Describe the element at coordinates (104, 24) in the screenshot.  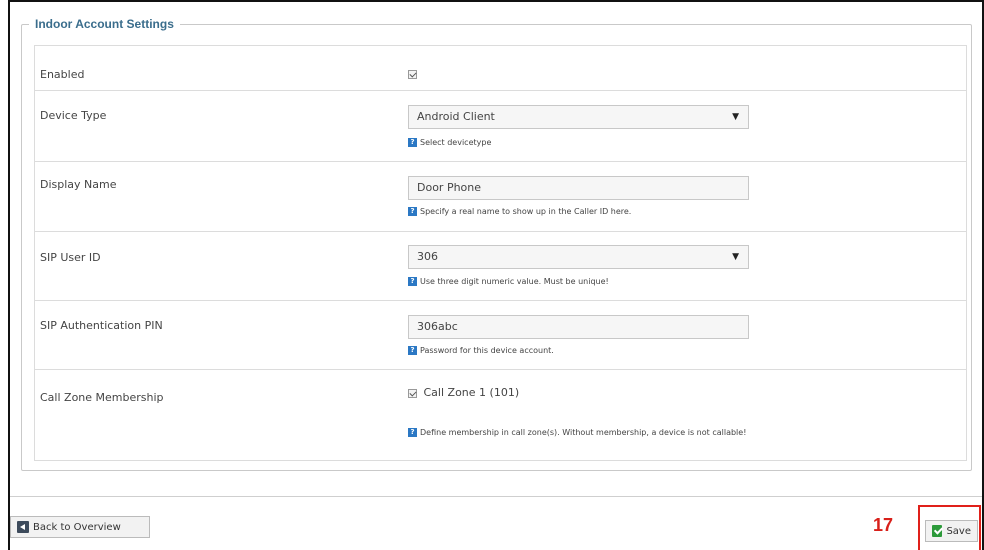
I see `panel-title: Indoor Account Settings` at that location.